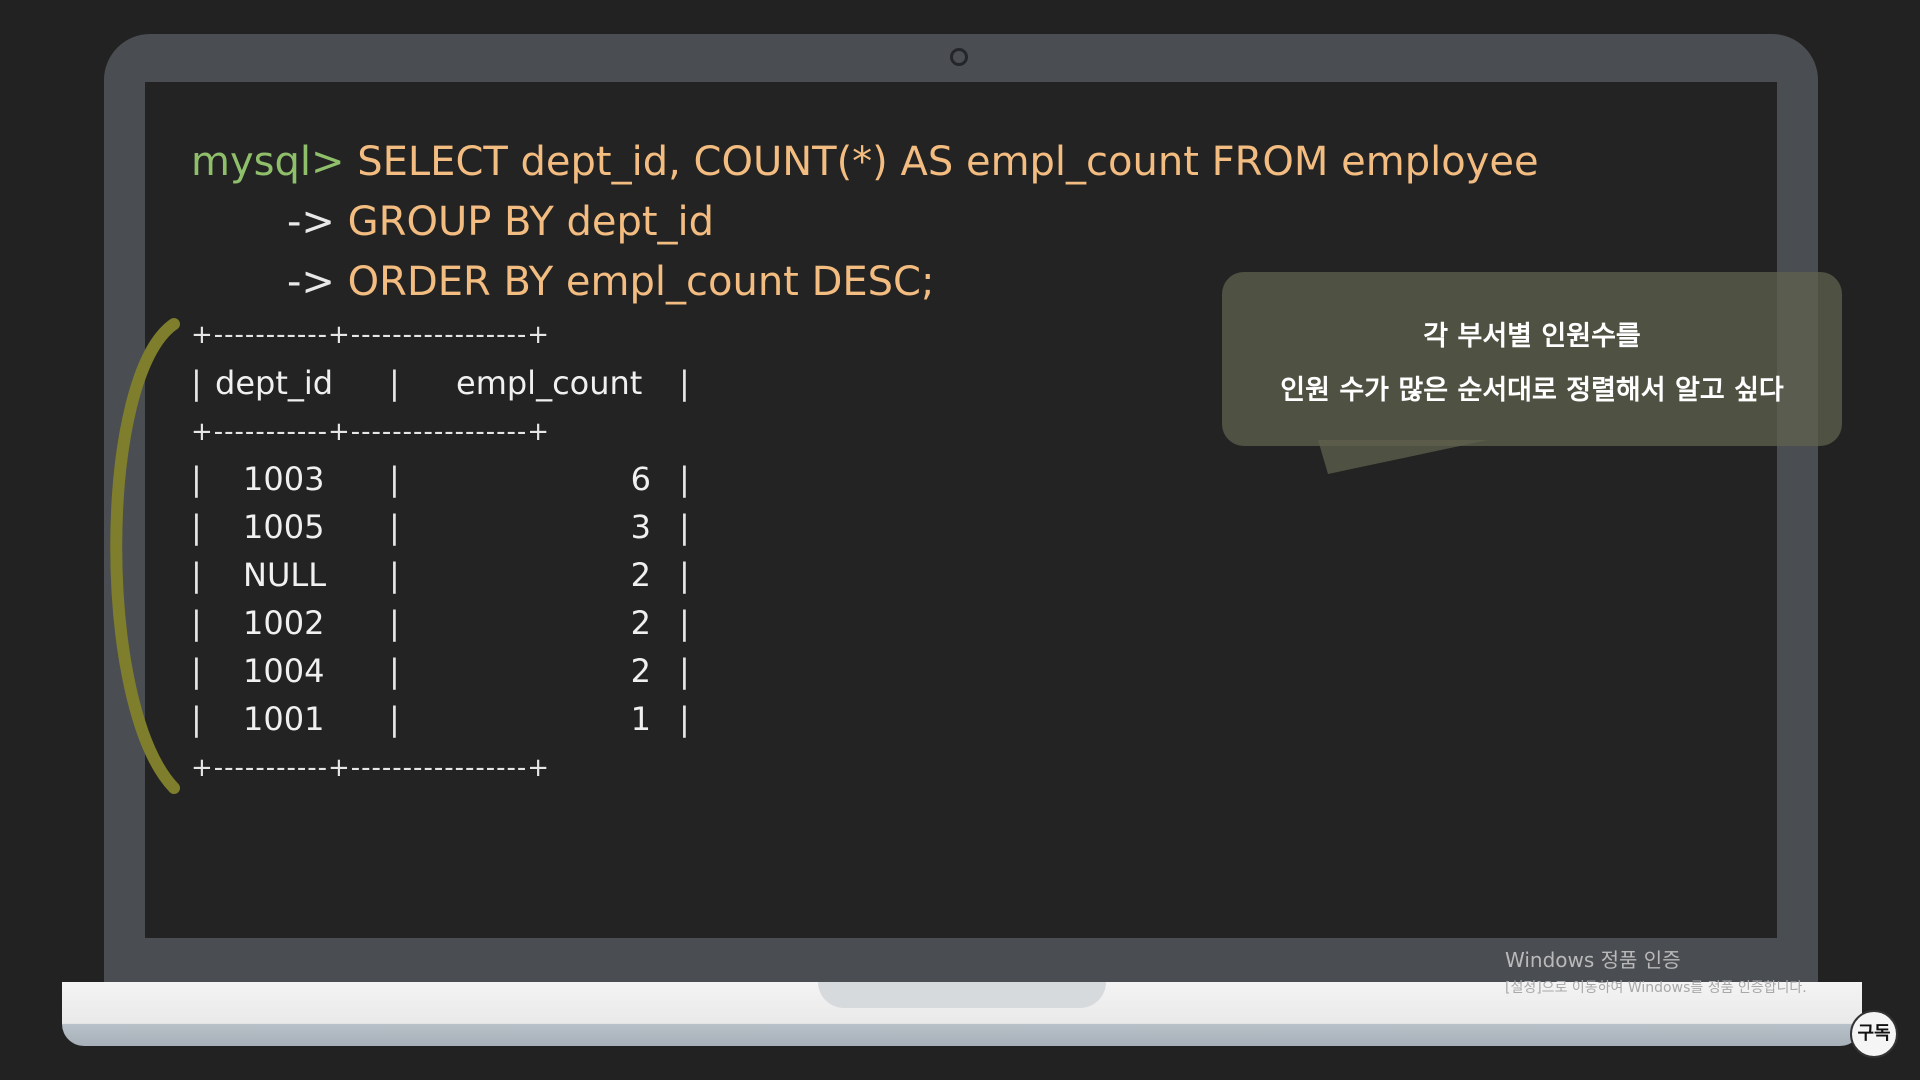 The width and height of the screenshot is (1920, 1080). I want to click on subscribe-button: 구독, so click(1874, 1034).